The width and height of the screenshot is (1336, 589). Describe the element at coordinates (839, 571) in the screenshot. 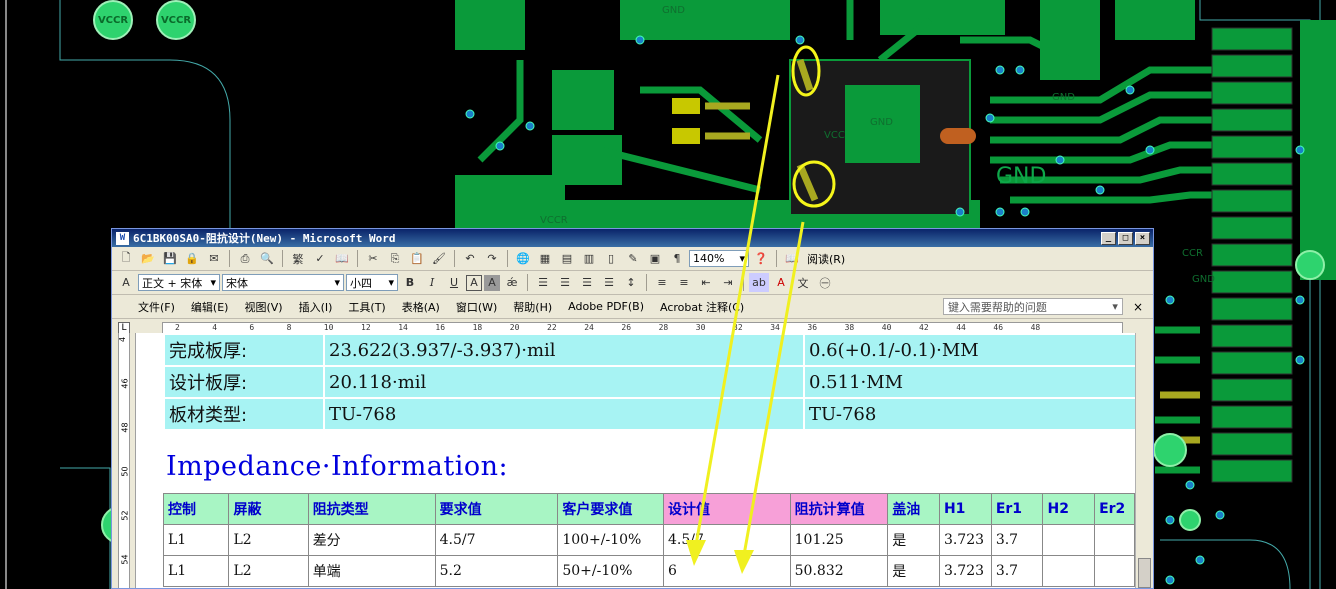

I see `table-cell: 50.832` at that location.